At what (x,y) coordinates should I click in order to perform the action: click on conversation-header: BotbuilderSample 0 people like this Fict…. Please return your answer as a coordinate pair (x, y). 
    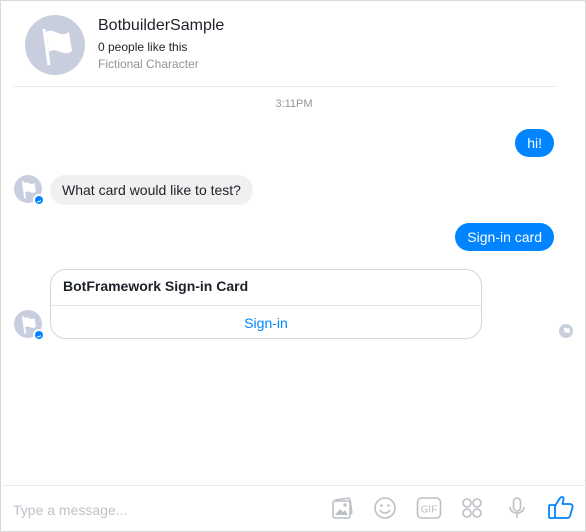
    Looking at the image, I should click on (295, 45).